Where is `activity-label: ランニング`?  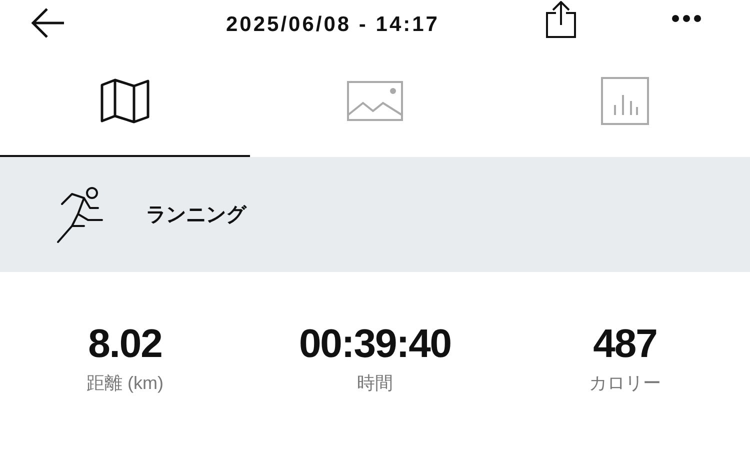
activity-label: ランニング is located at coordinates (196, 215).